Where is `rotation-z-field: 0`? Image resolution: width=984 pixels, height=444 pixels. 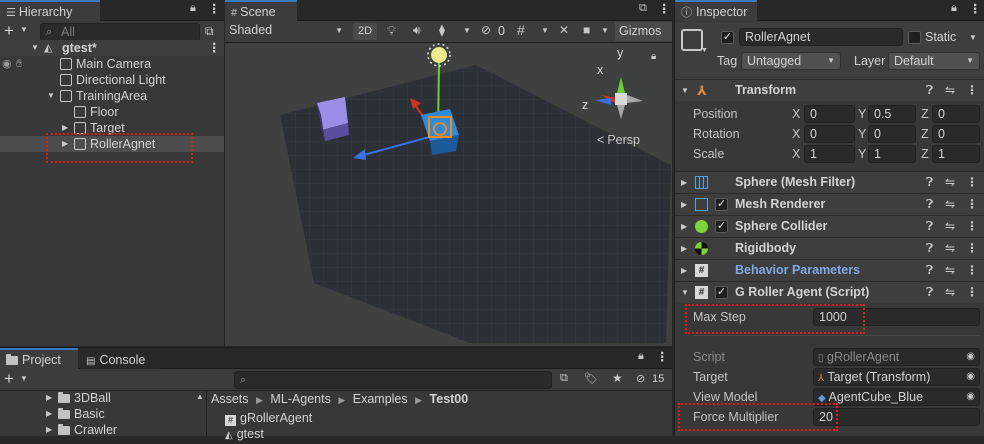
rotation-z-field: 0 is located at coordinates (956, 134).